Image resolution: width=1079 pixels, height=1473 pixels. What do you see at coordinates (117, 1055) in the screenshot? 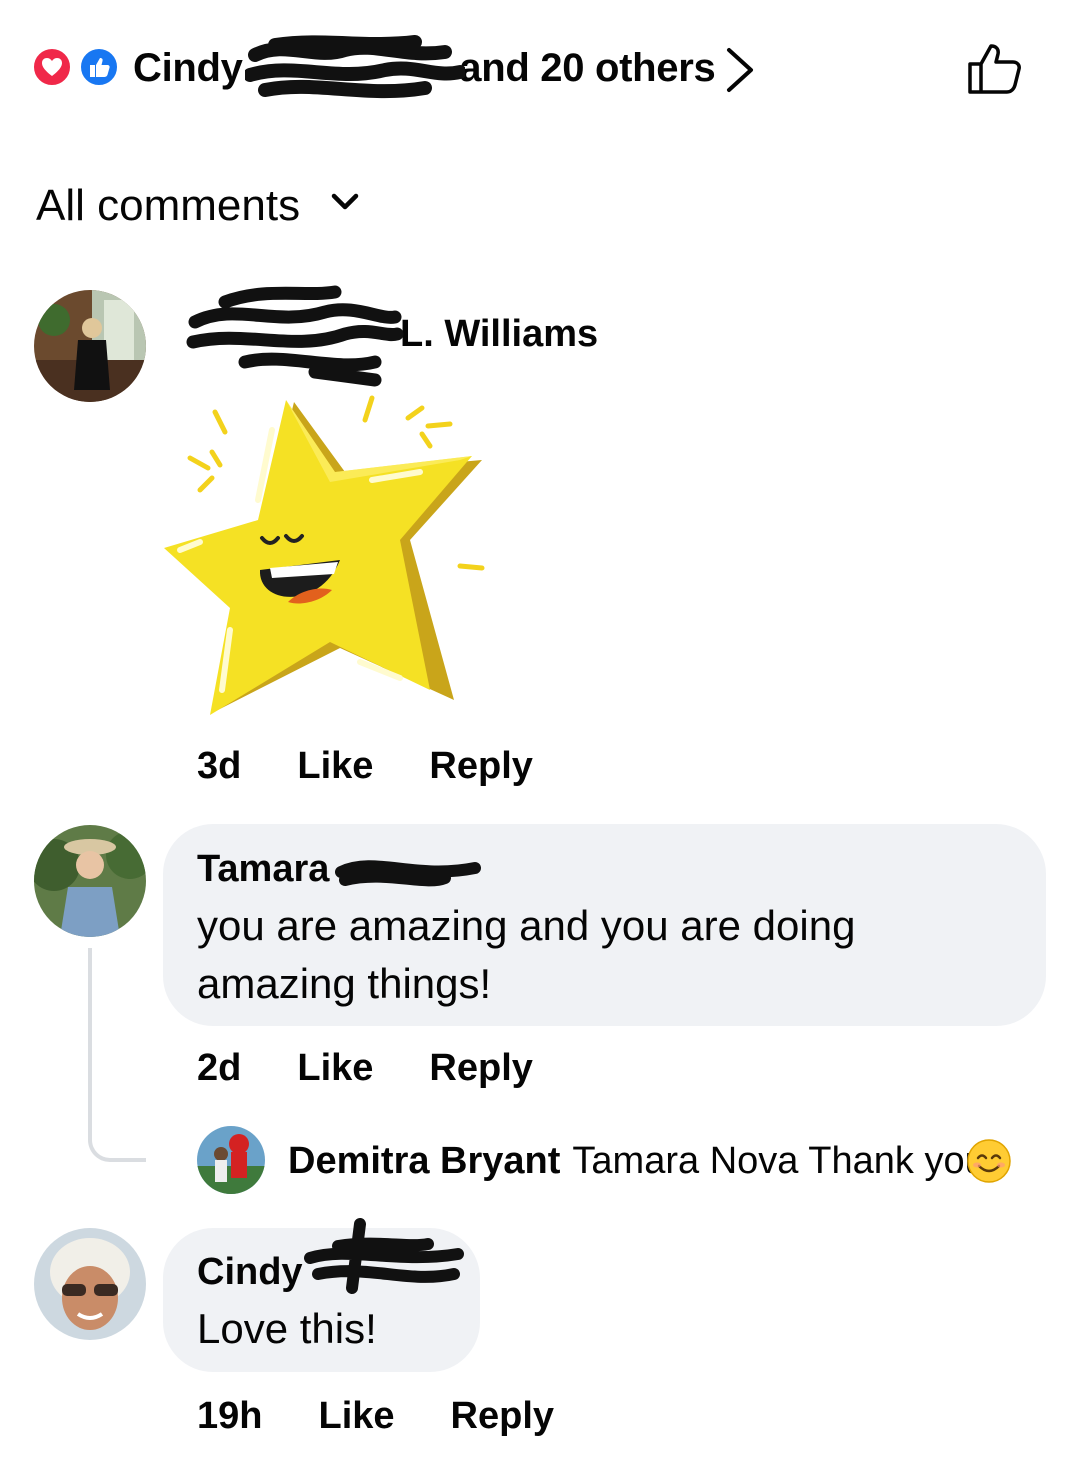
I see `reply-thread-connector` at bounding box center [117, 1055].